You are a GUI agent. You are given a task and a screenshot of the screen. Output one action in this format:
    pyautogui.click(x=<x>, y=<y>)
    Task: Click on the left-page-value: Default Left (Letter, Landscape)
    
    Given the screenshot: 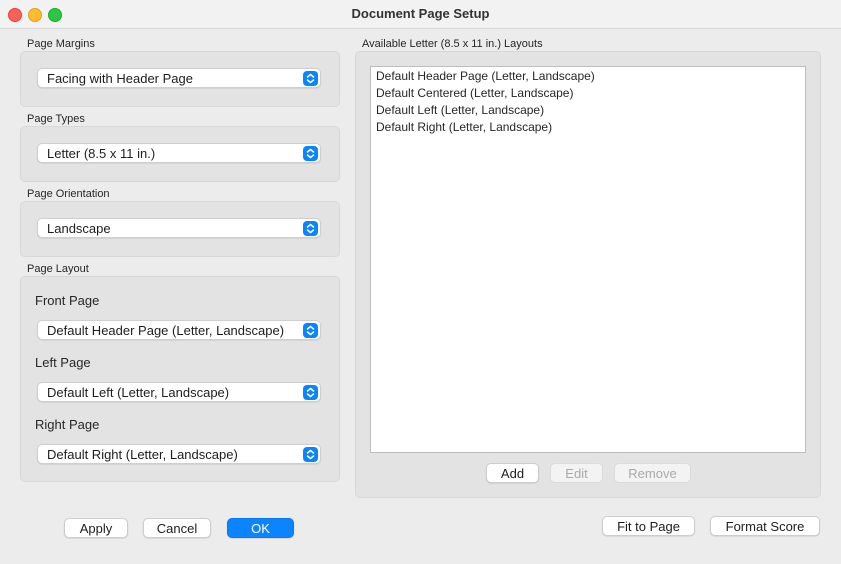 What is the action you would take?
    pyautogui.click(x=138, y=392)
    